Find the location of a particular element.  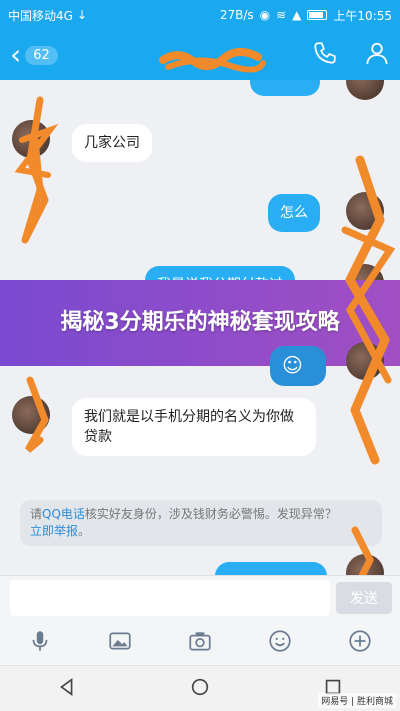

send-button: 发送 is located at coordinates (364, 598).